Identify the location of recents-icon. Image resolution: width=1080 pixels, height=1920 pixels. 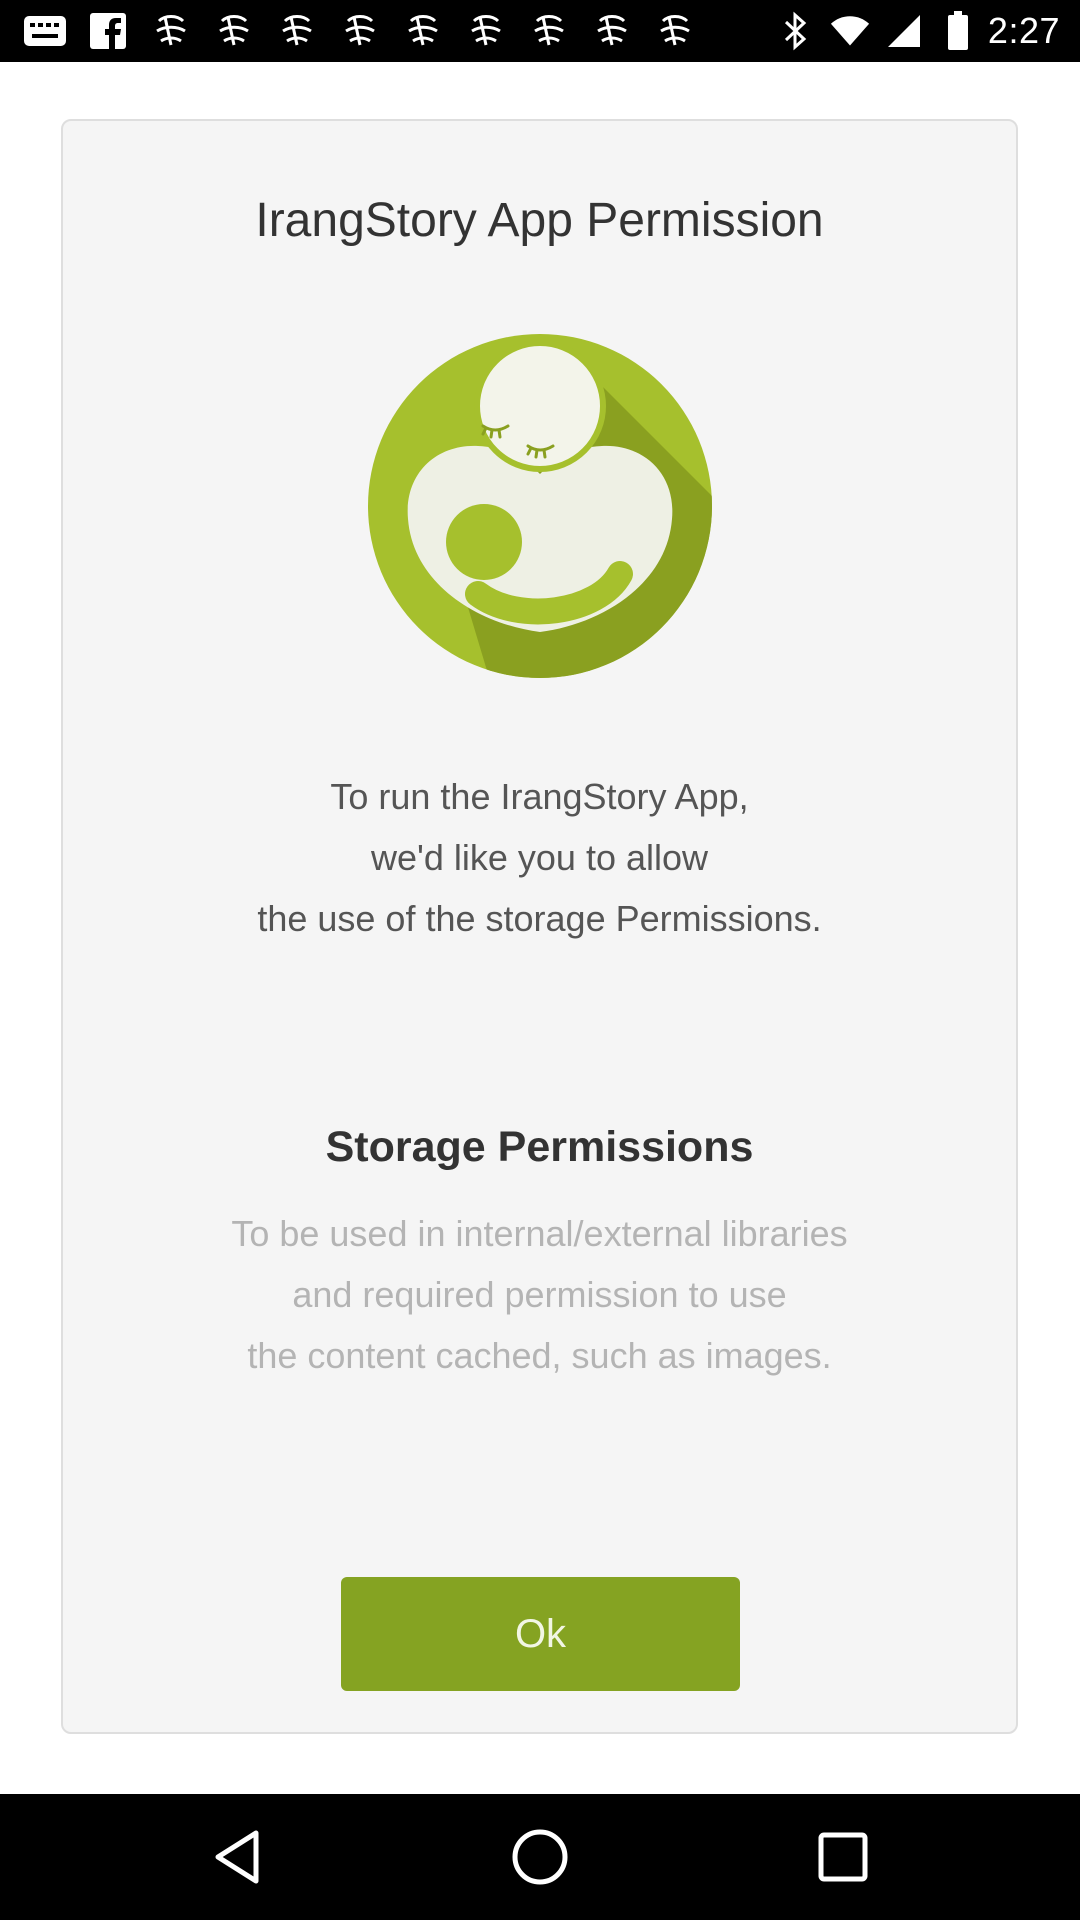
(843, 1857).